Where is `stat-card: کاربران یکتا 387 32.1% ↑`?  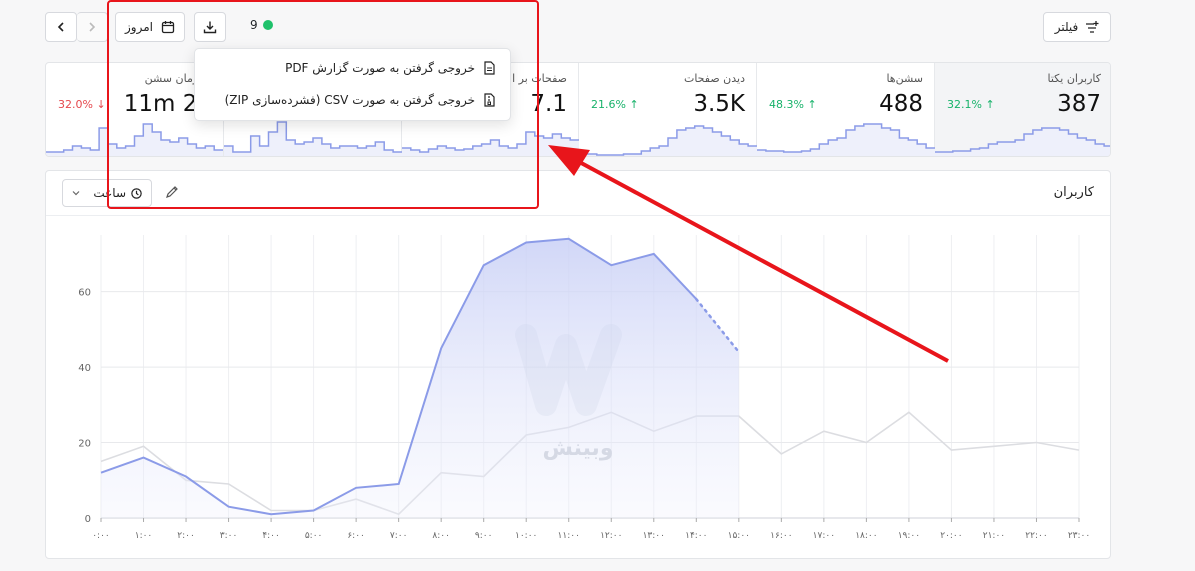 stat-card: کاربران یکتا 387 32.1% ↑ is located at coordinates (1022, 109).